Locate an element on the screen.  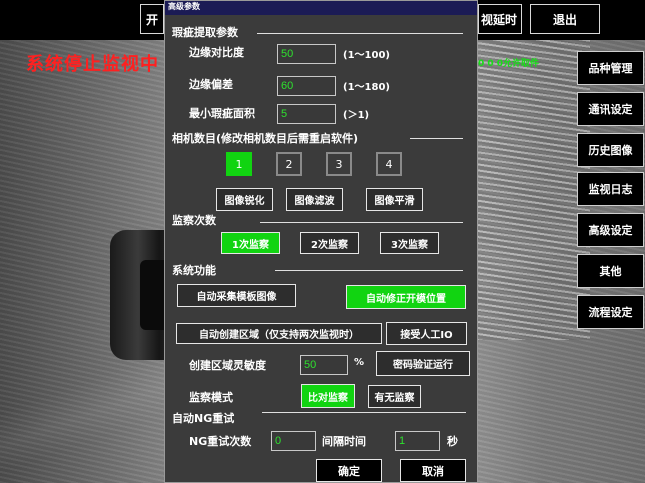
cancel-button: 取消 is located at coordinates (433, 470).